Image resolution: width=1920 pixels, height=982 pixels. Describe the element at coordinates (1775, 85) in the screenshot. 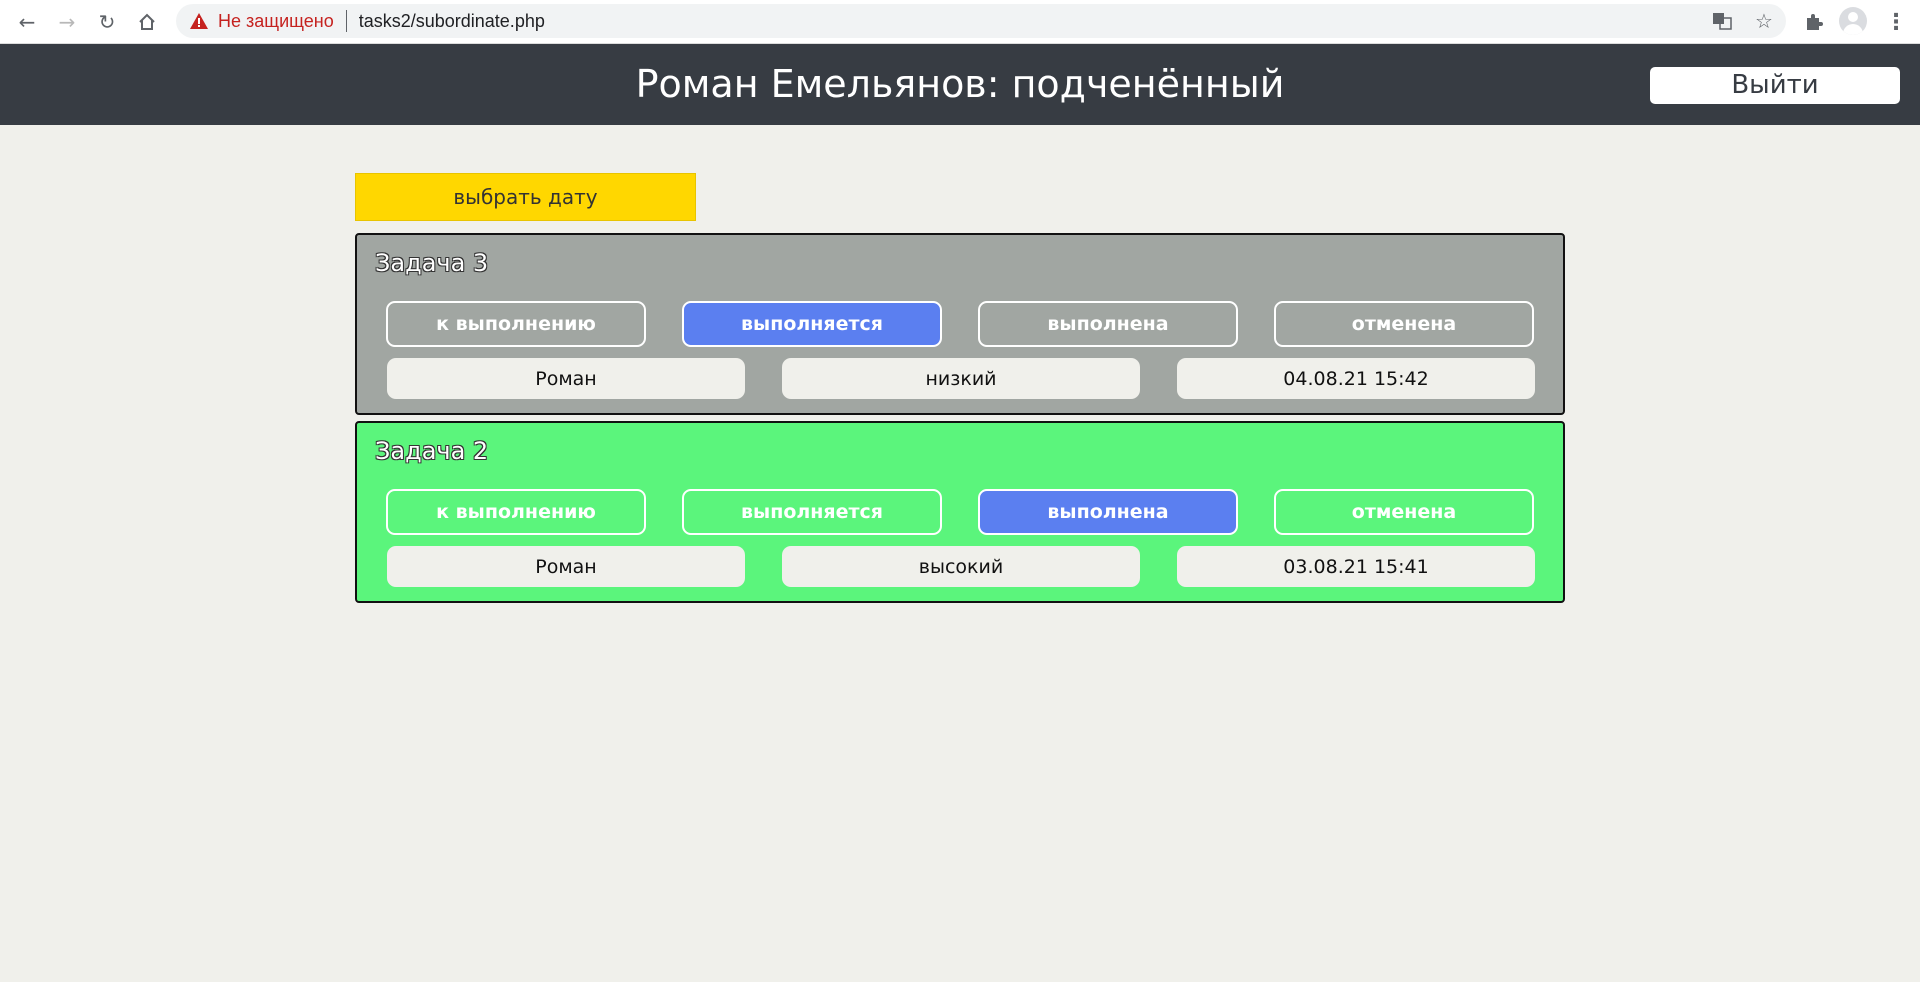

I see `logout-button: Выйти` at that location.